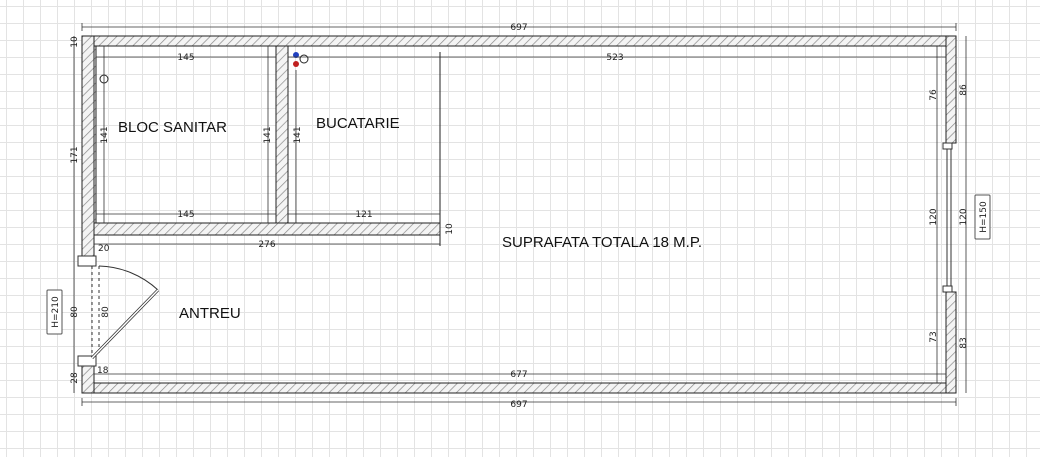 The height and width of the screenshot is (457, 1040). I want to click on dim-top-outer: 697, so click(518, 28).